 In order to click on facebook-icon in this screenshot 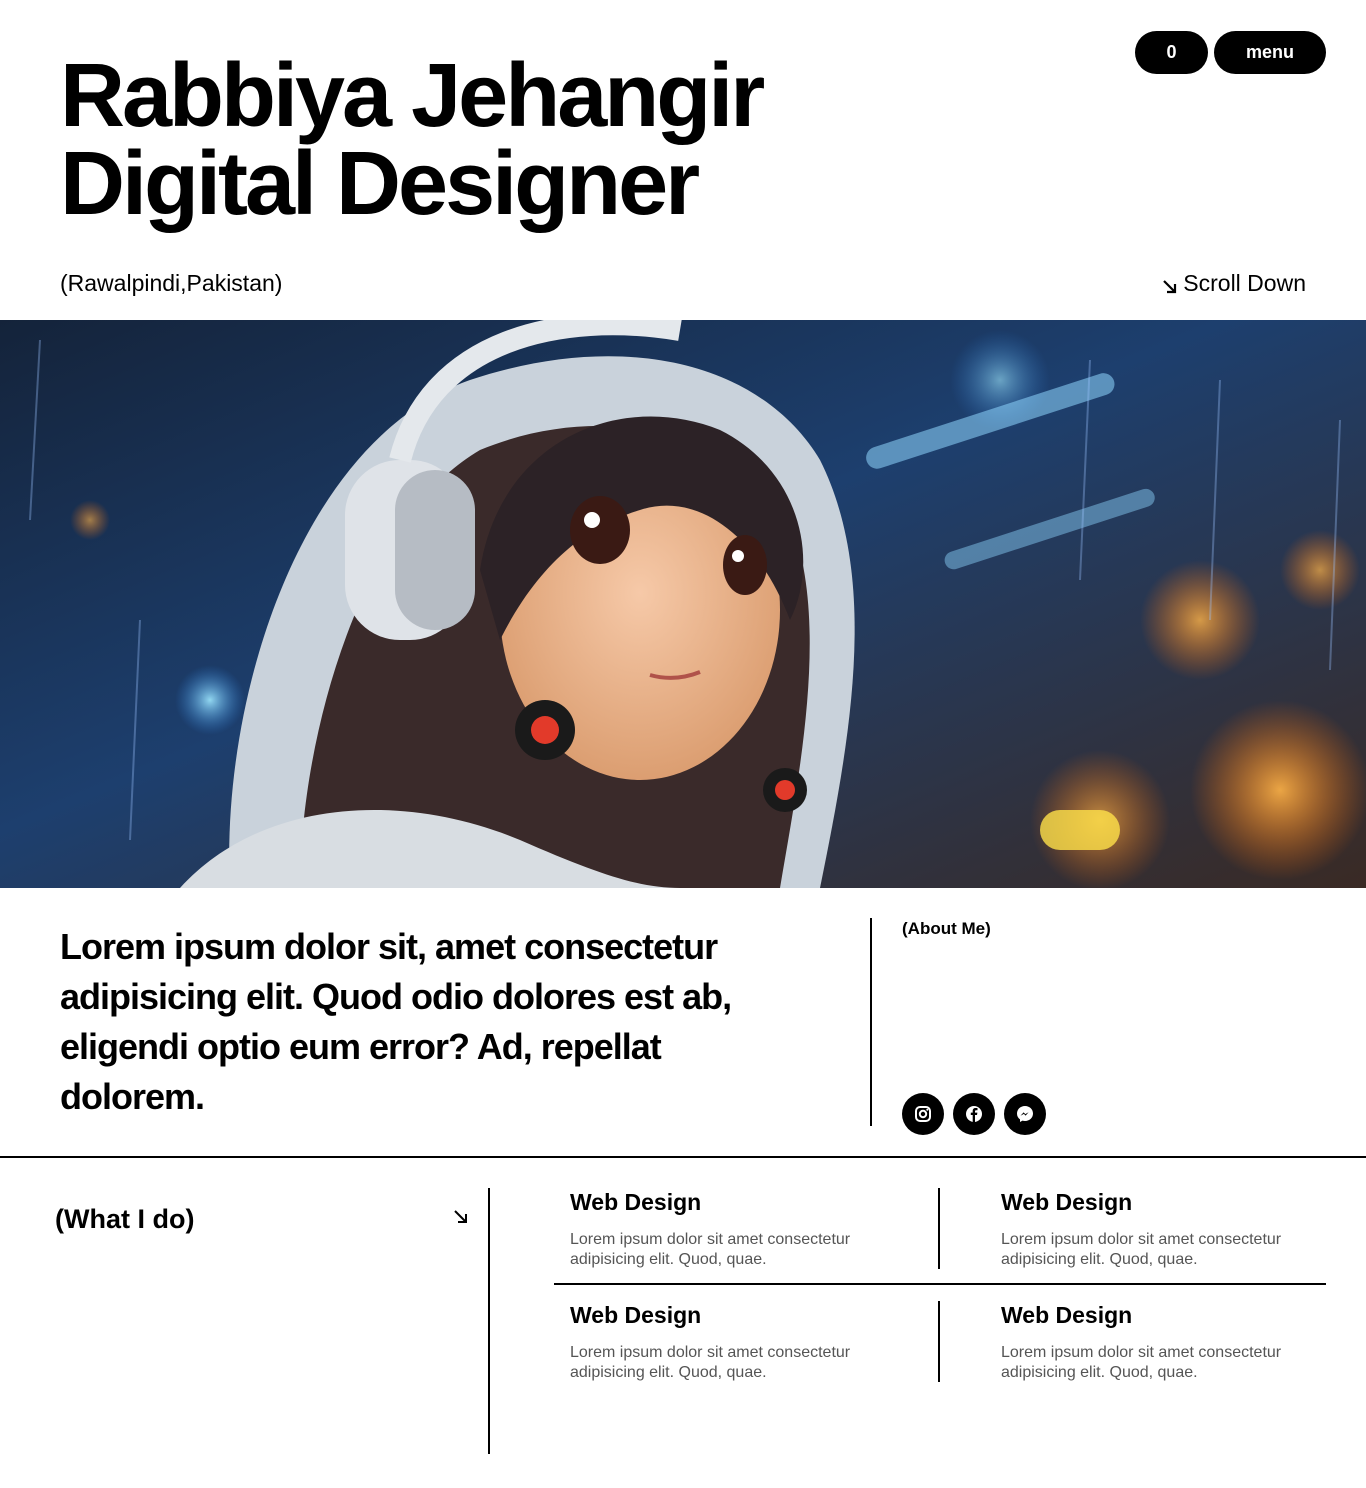, I will do `click(974, 1114)`.